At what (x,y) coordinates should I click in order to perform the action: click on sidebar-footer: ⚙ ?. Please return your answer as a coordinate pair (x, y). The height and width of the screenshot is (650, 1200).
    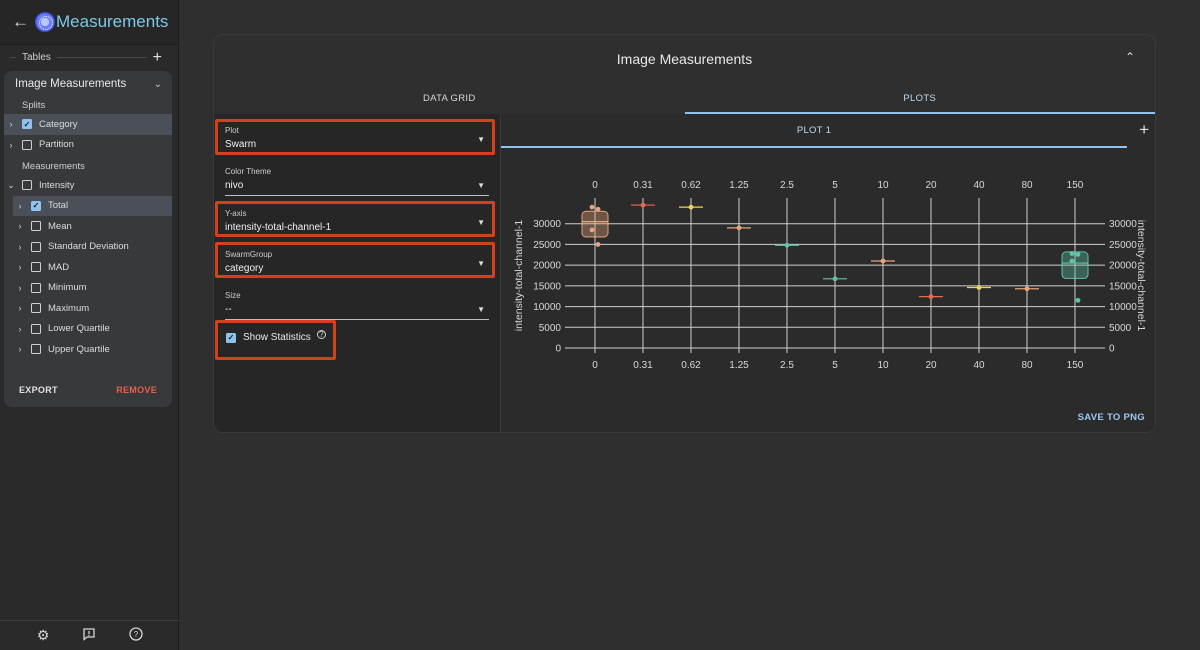
    Looking at the image, I should click on (89, 635).